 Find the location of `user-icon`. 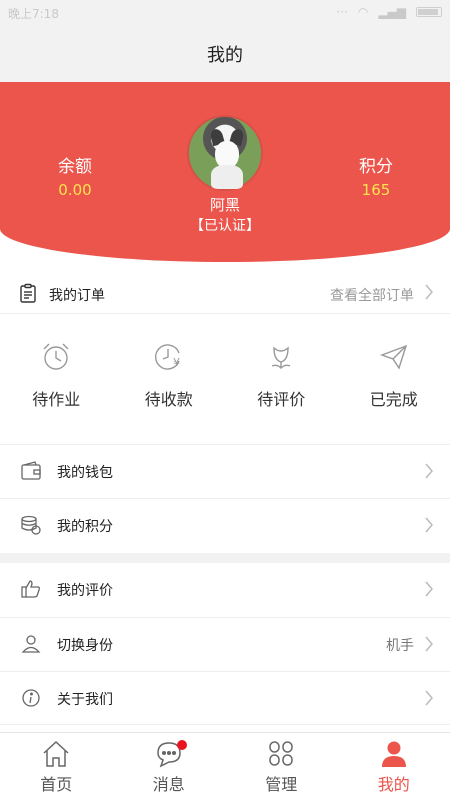

user-icon is located at coordinates (31, 646).